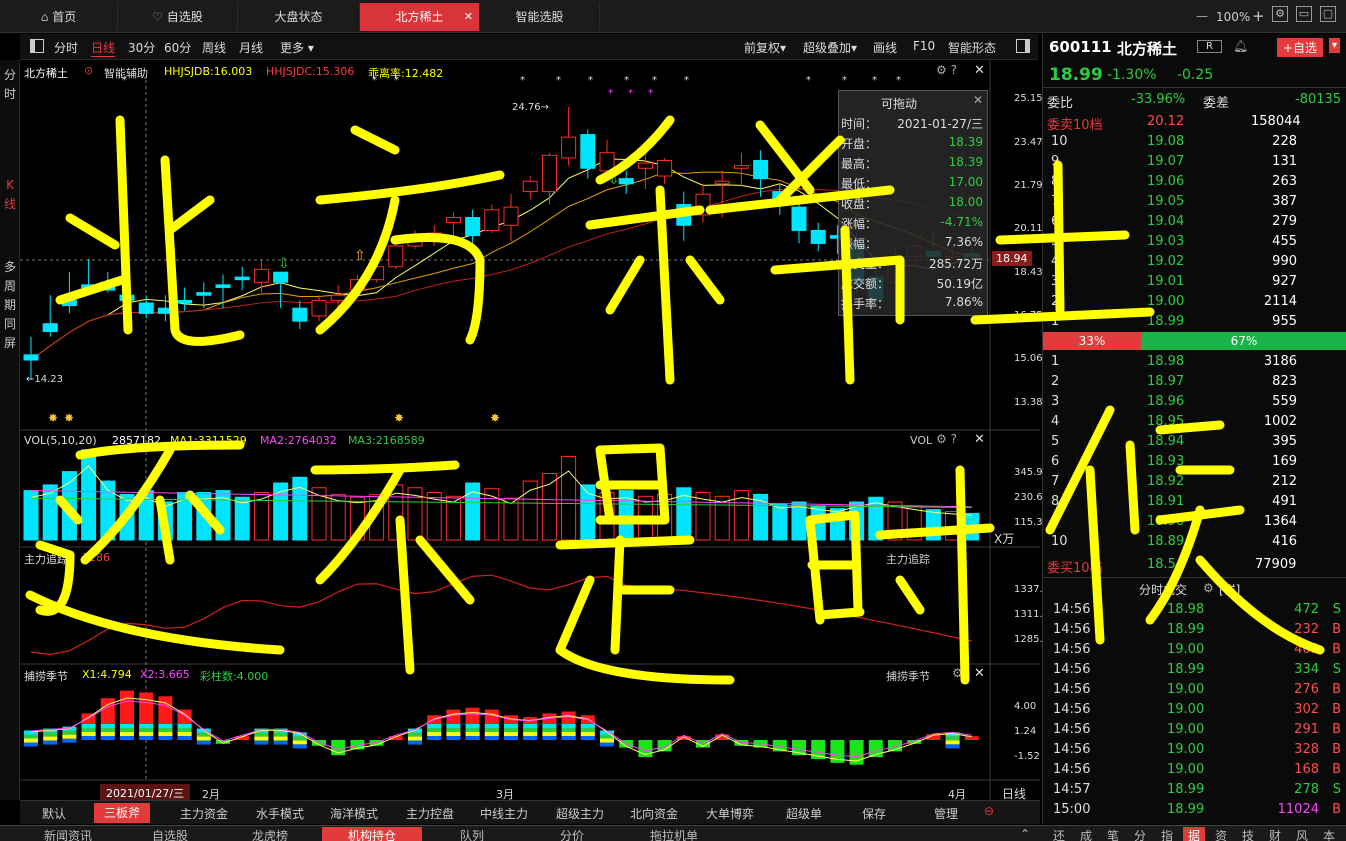  I want to click on bid-row: 3 18.96 559, so click(1194, 402).